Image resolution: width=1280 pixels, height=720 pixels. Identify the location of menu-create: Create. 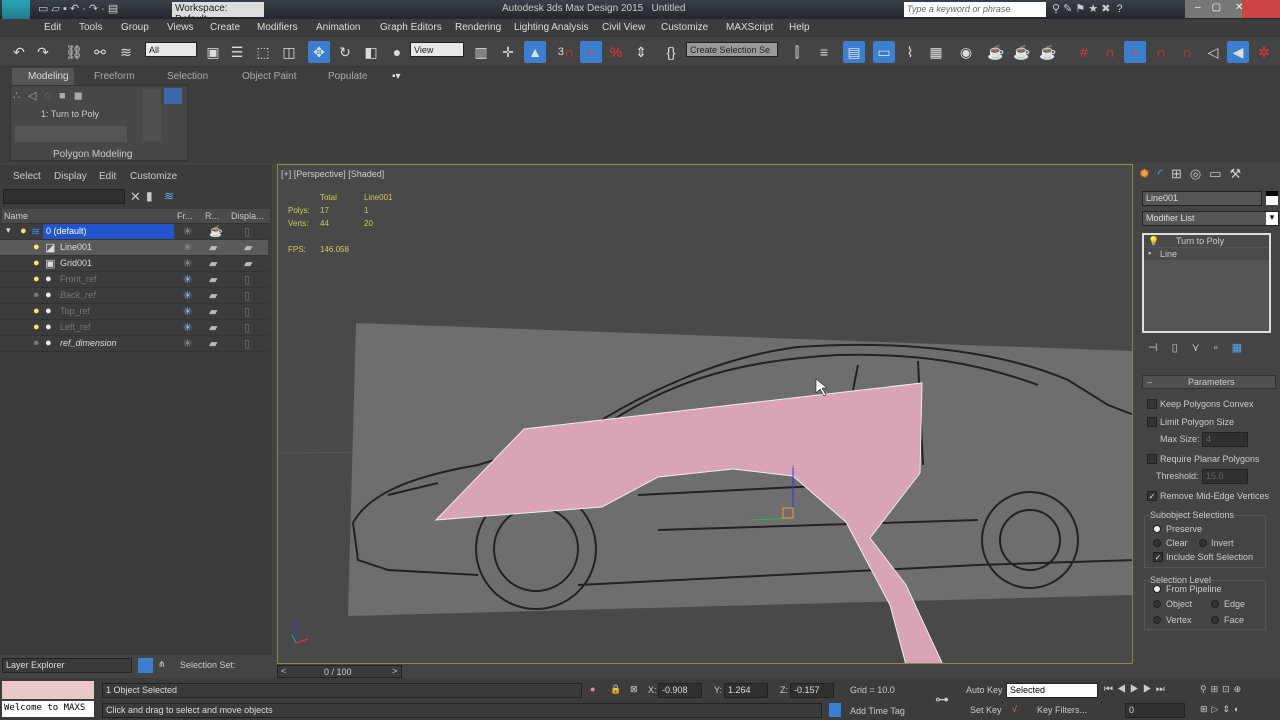
(225, 27).